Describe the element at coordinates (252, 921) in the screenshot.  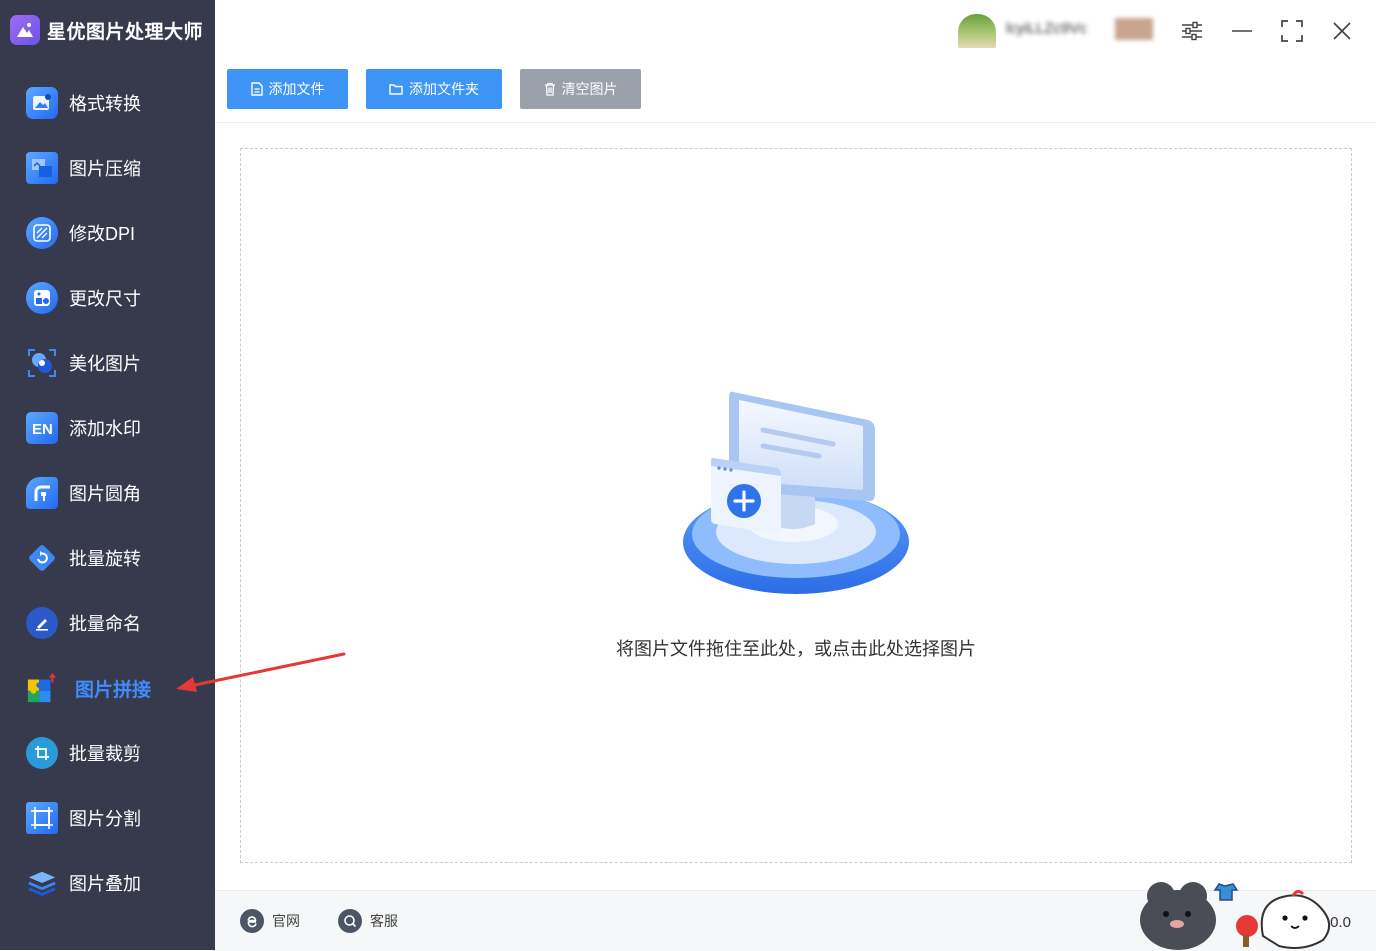
I see `browser-icon` at that location.